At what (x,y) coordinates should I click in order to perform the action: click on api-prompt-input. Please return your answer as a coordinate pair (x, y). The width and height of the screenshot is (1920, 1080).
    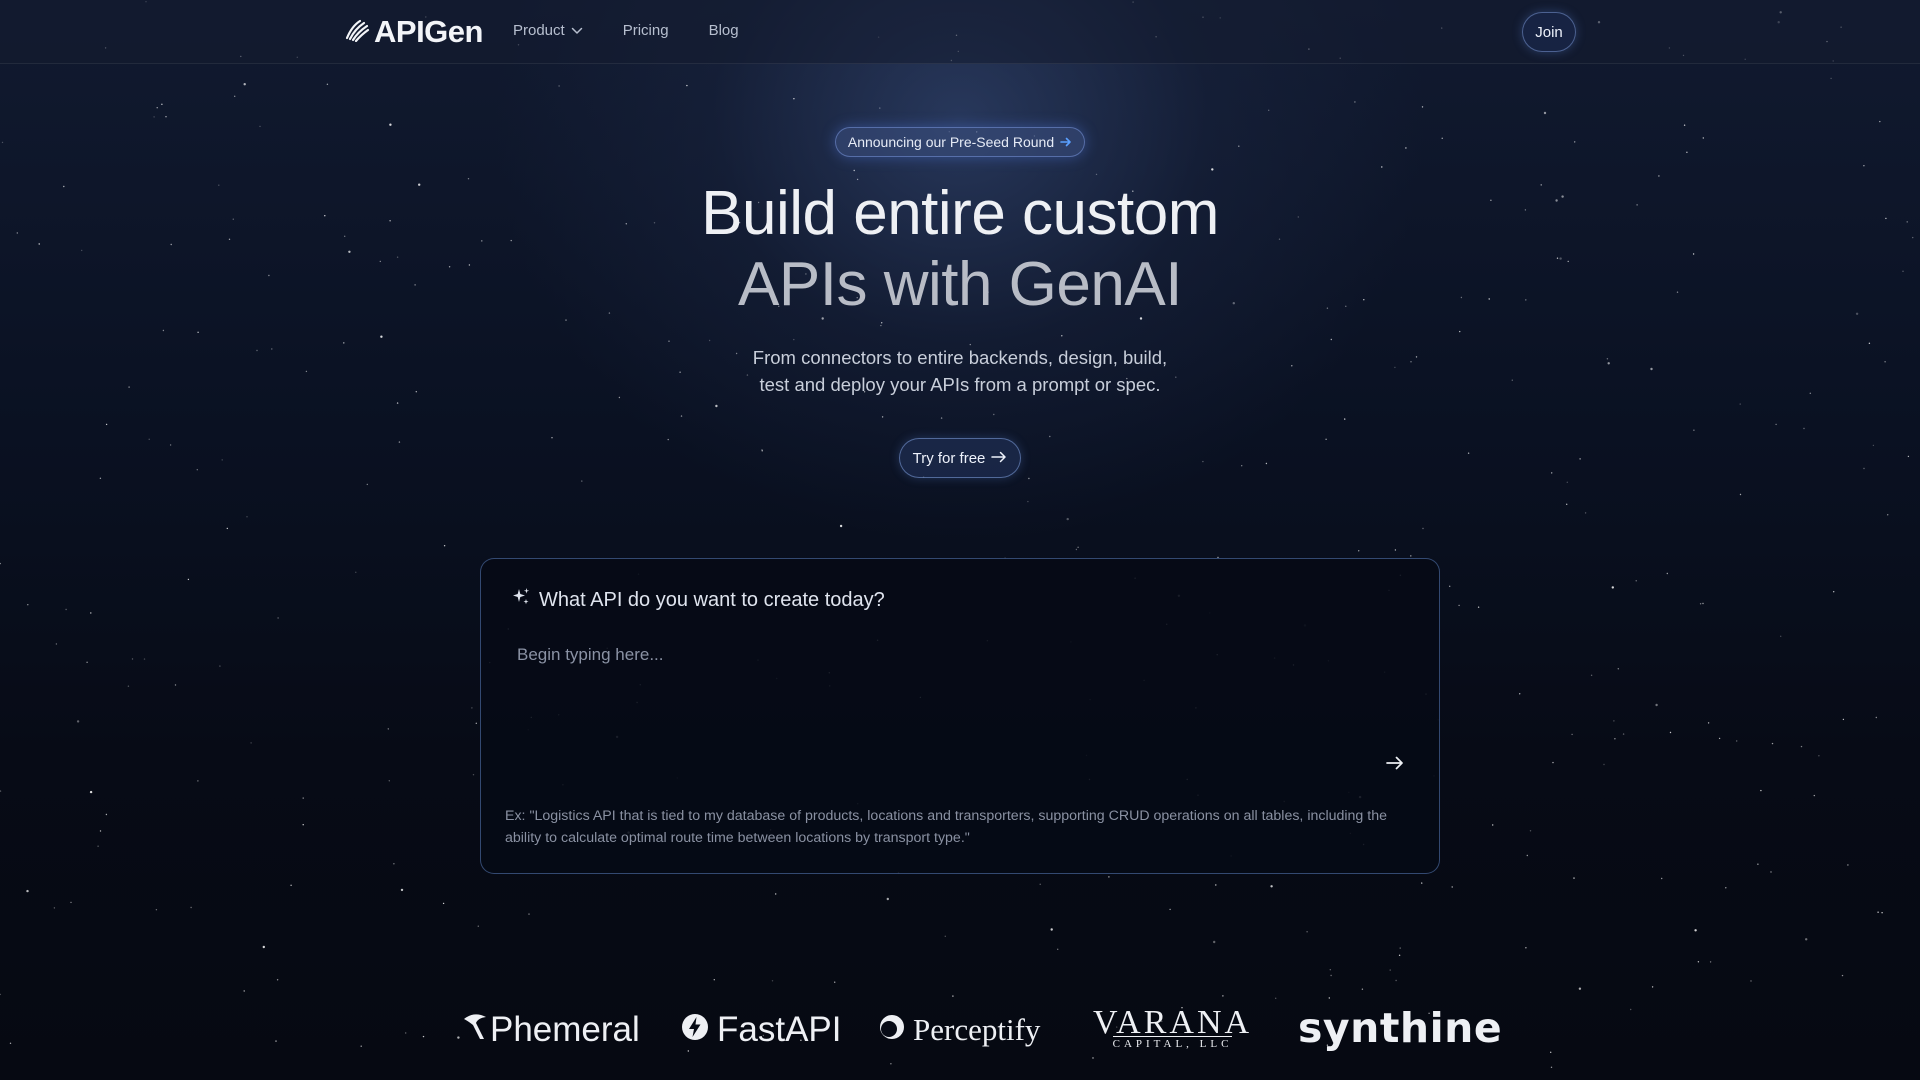
    Looking at the image, I should click on (940, 704).